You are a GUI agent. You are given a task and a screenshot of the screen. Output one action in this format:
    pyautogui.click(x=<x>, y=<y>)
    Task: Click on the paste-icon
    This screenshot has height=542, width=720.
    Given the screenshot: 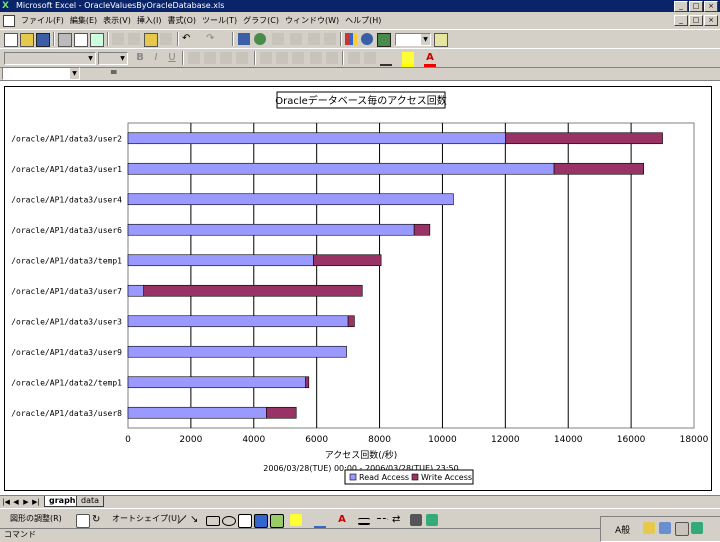 What is the action you would take?
    pyautogui.click(x=151, y=40)
    